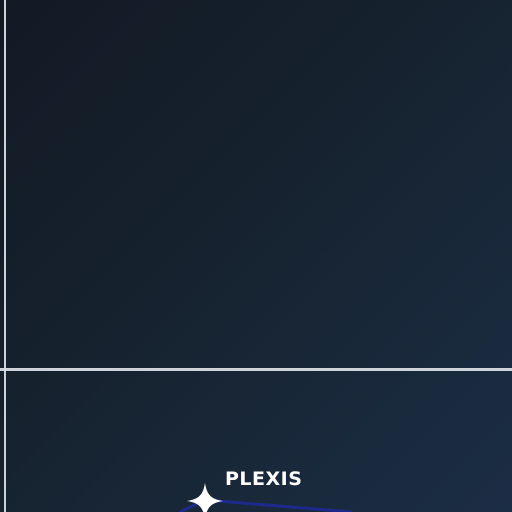 The width and height of the screenshot is (512, 512). What do you see at coordinates (263, 479) in the screenshot?
I see `node-label: PLEXIS` at bounding box center [263, 479].